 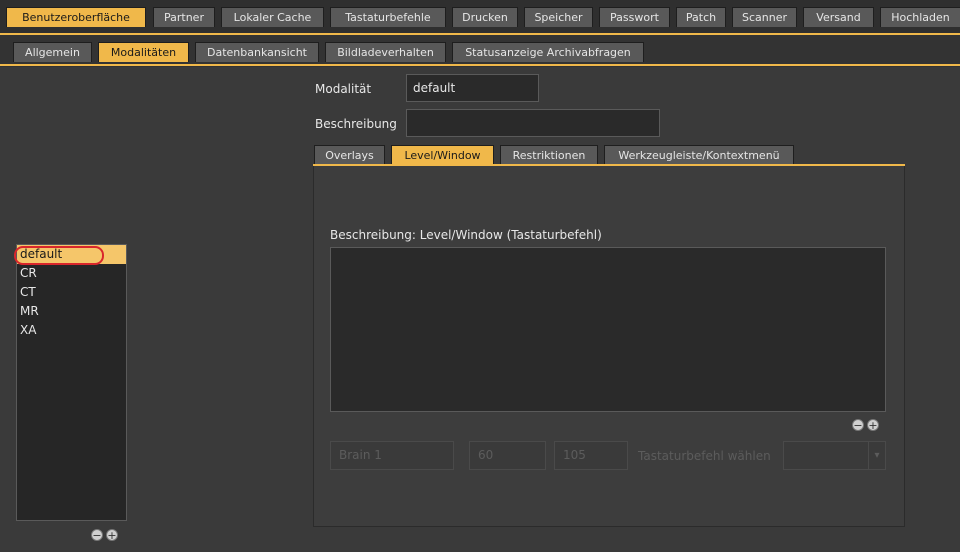 What do you see at coordinates (549, 155) in the screenshot?
I see `tab-restriktionen: Restriktionen` at bounding box center [549, 155].